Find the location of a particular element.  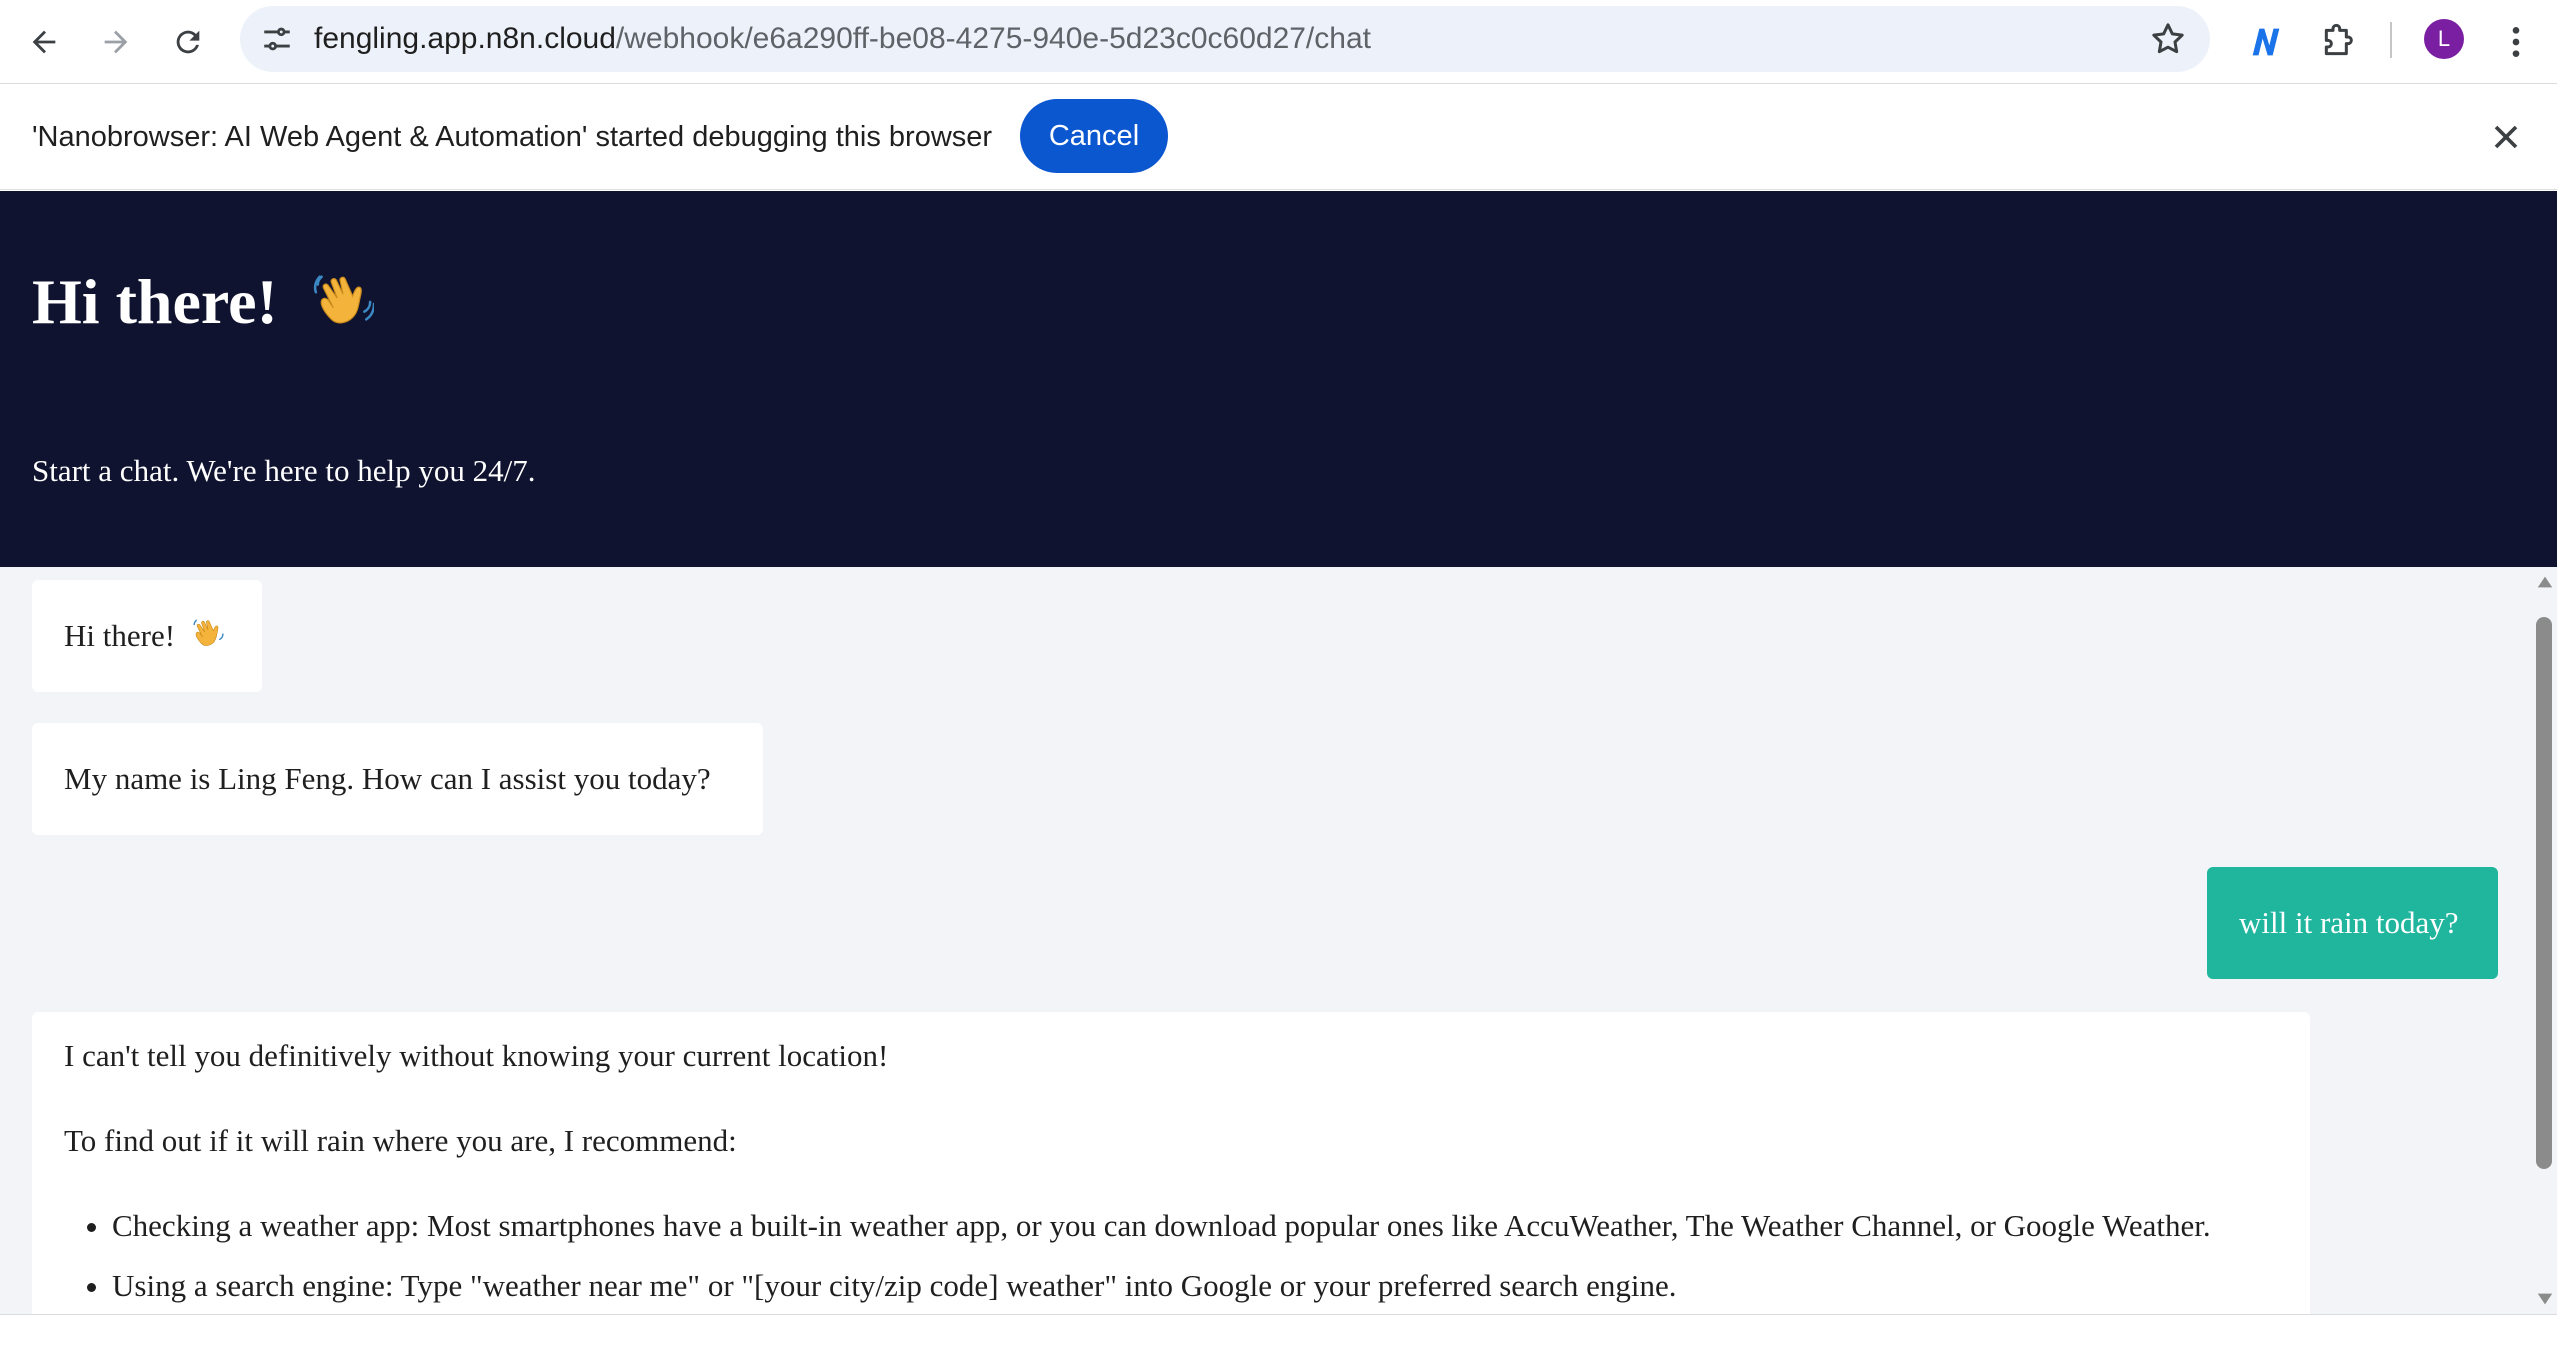

chat-title-text: Hi there! is located at coordinates (155, 301).